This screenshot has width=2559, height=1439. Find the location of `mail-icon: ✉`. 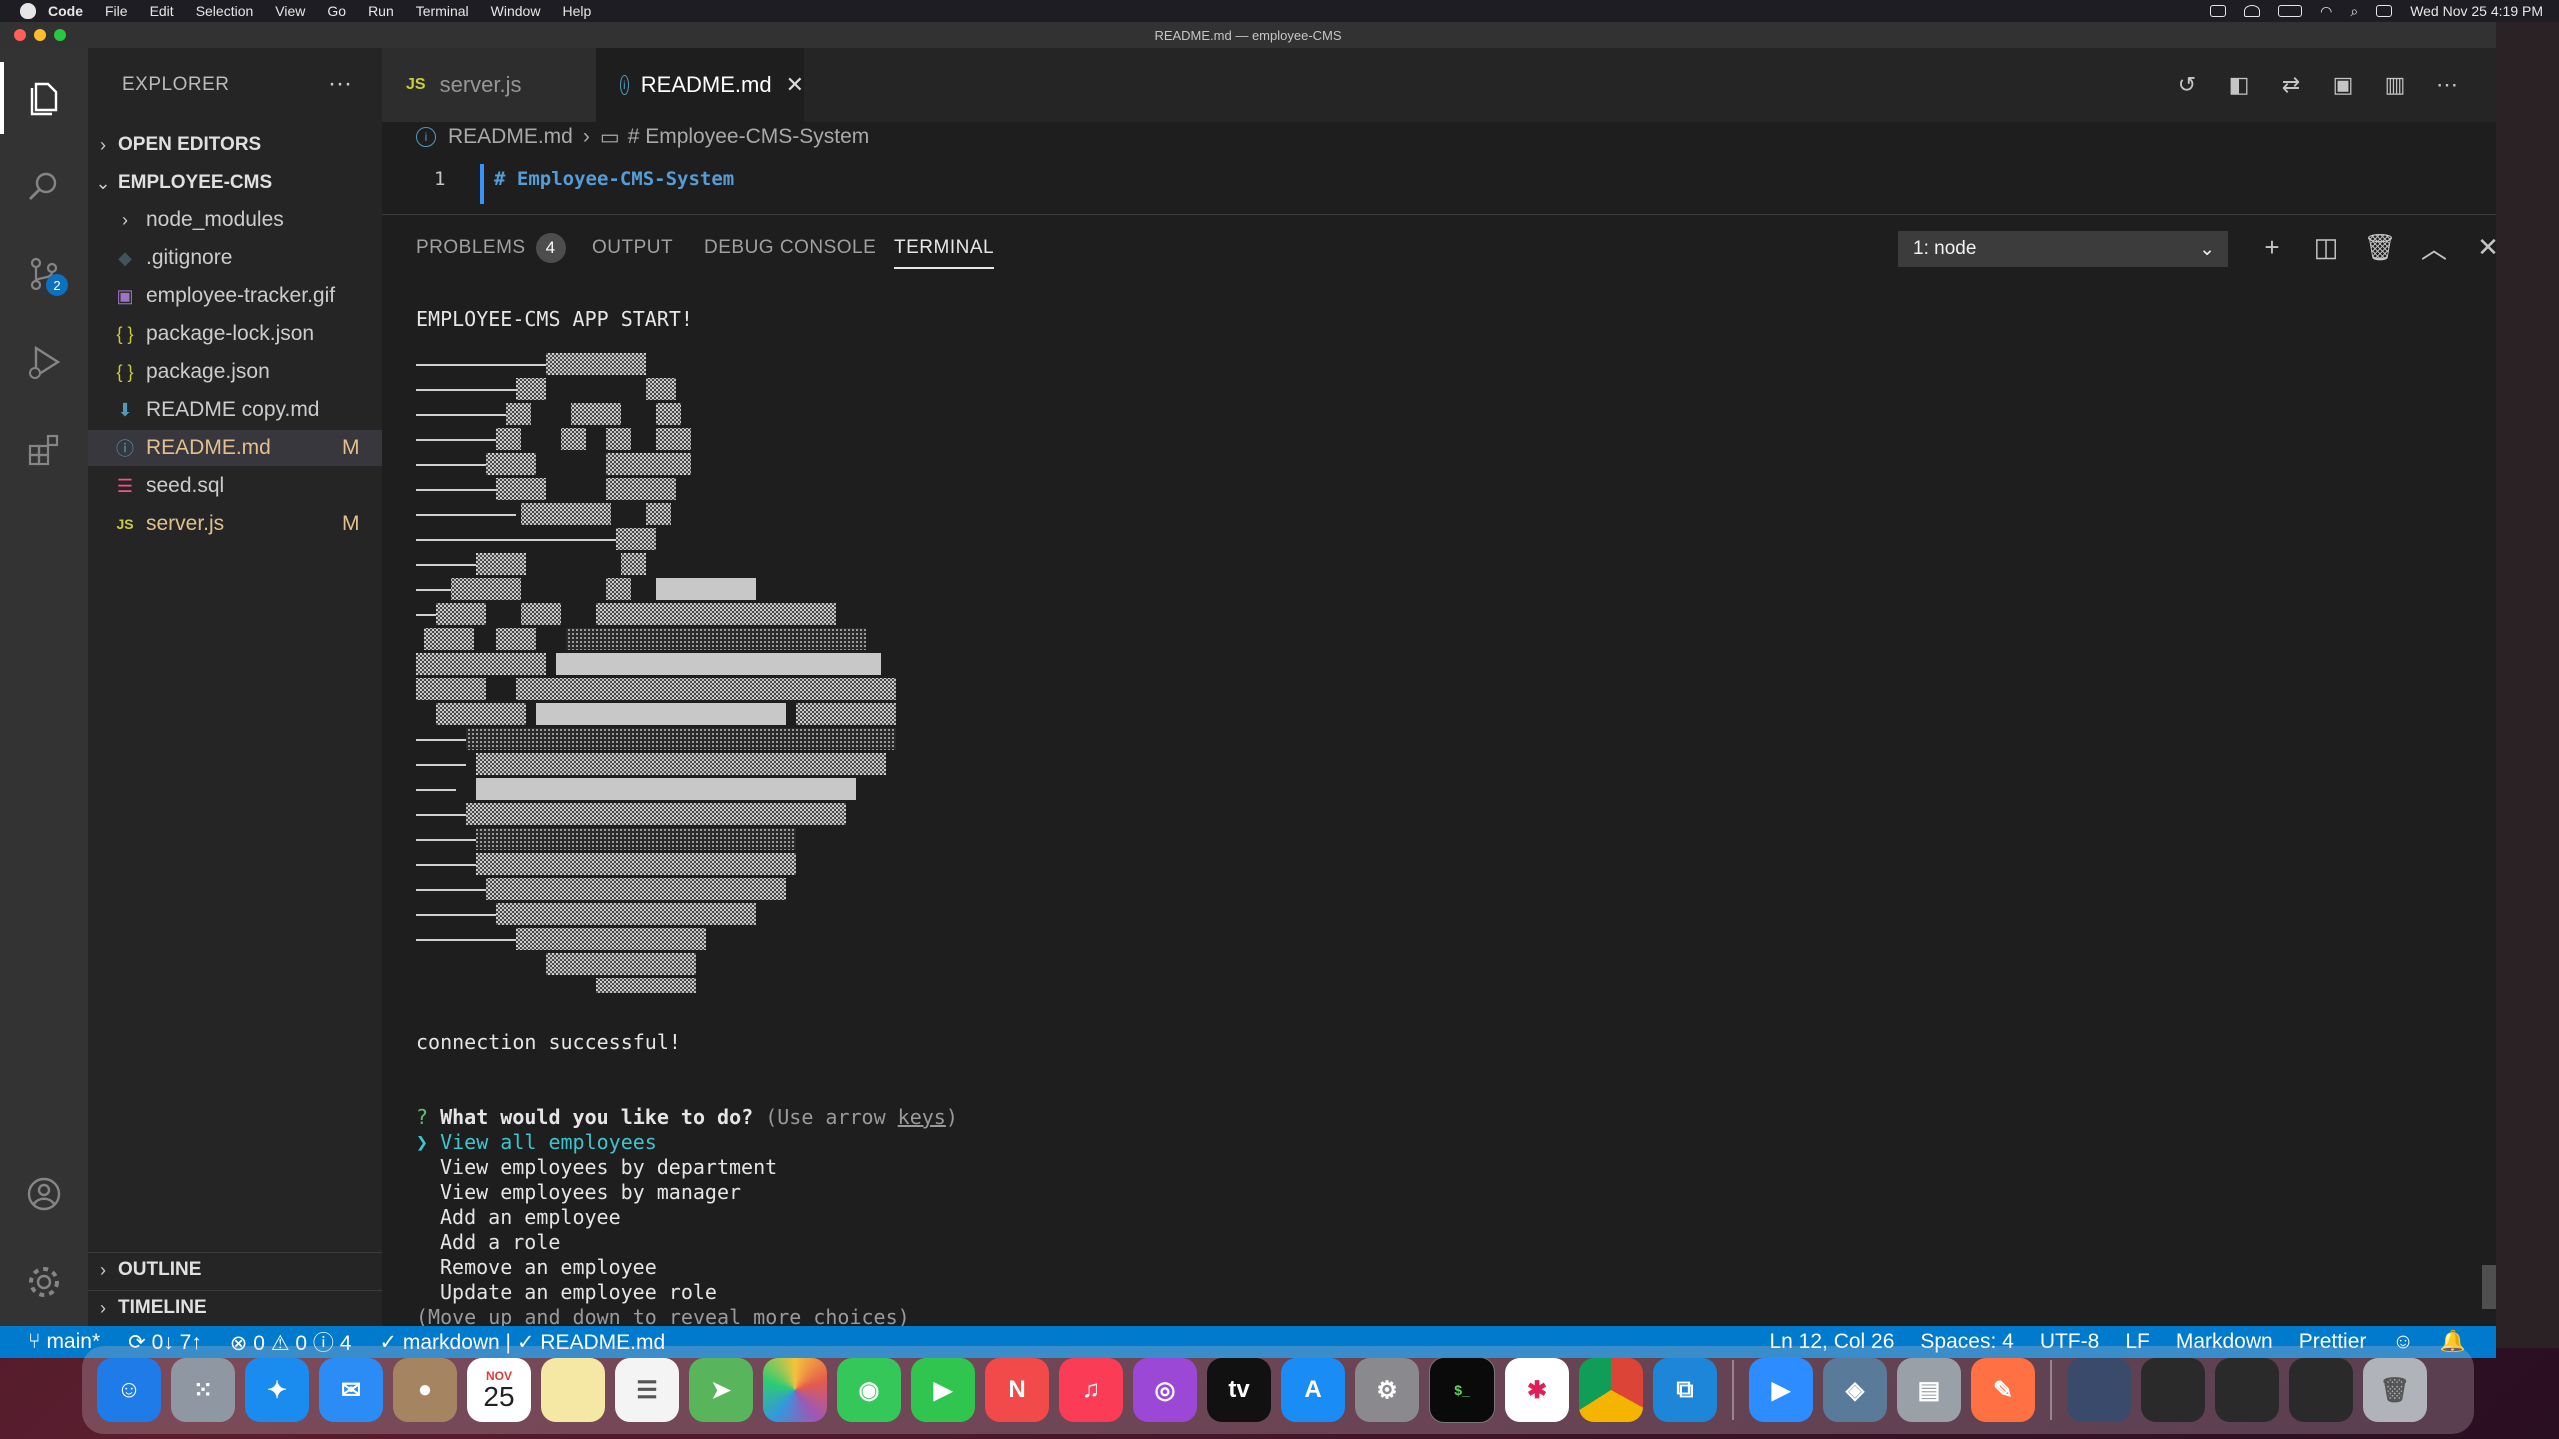

mail-icon: ✉ is located at coordinates (351, 1390).